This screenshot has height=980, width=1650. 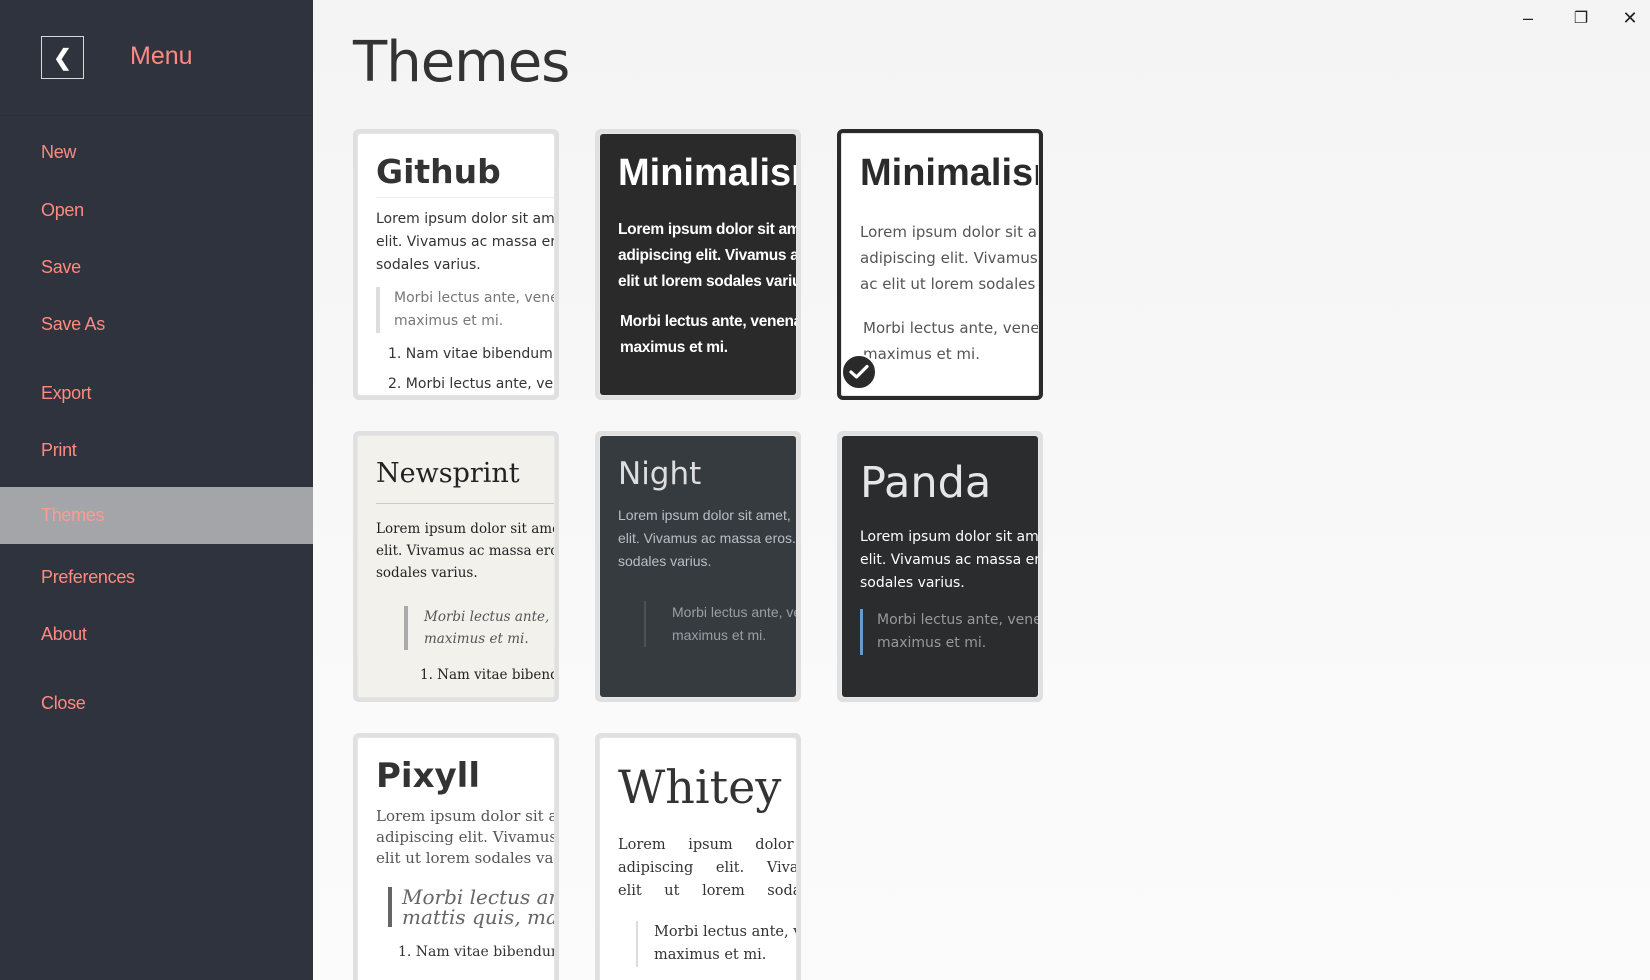 What do you see at coordinates (471, 907) in the screenshot?
I see `theme-sample-quote: Morbi lectus ante, mattis quis, maximus` at bounding box center [471, 907].